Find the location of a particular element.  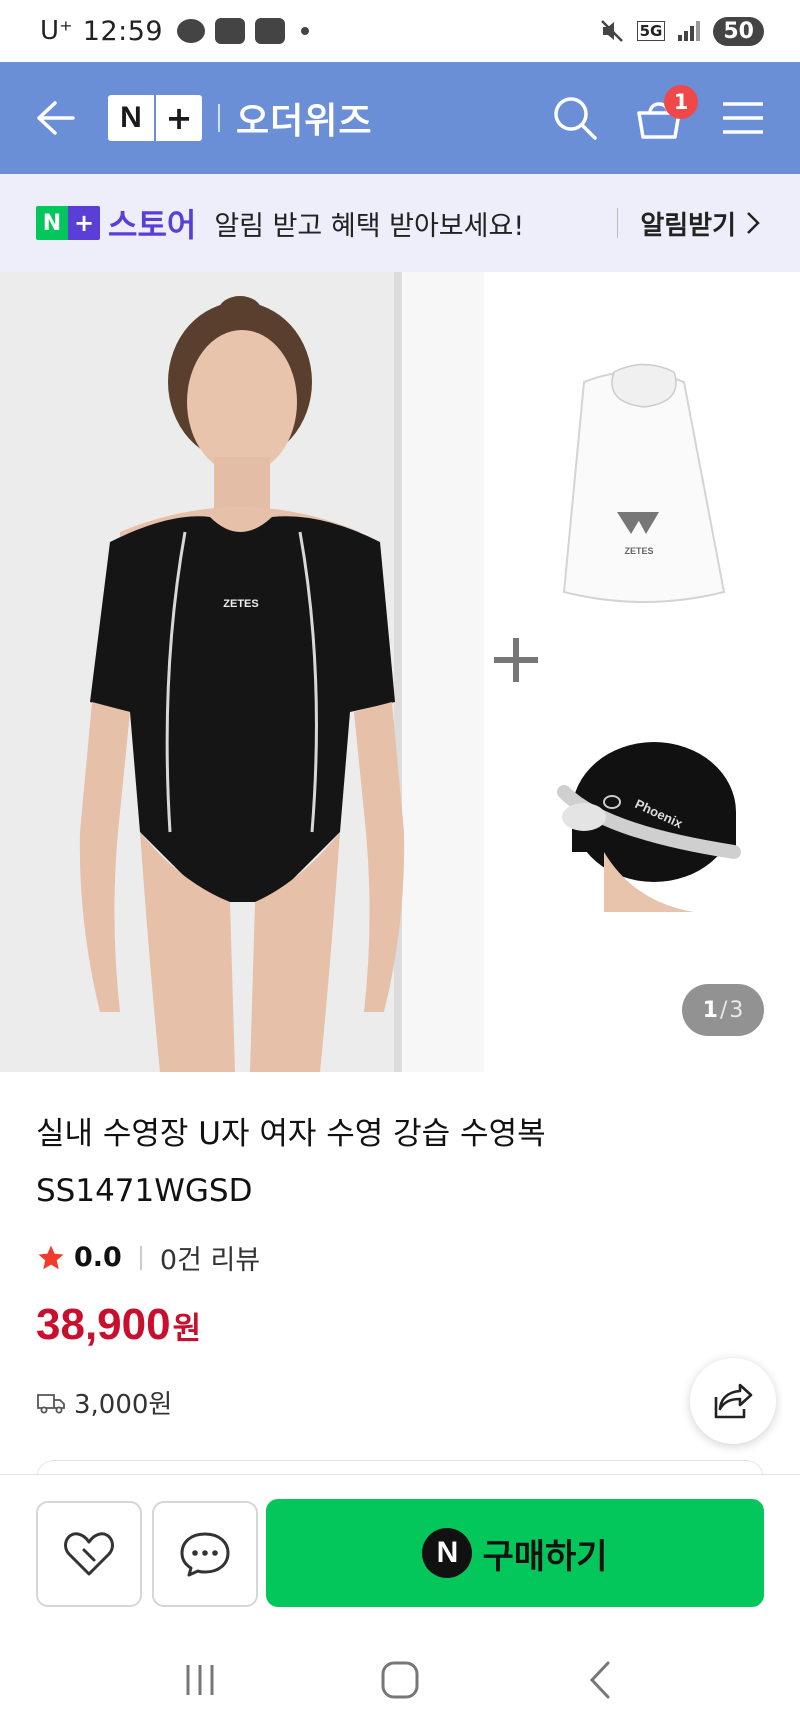

cart-count-badge: 1 is located at coordinates (681, 102).